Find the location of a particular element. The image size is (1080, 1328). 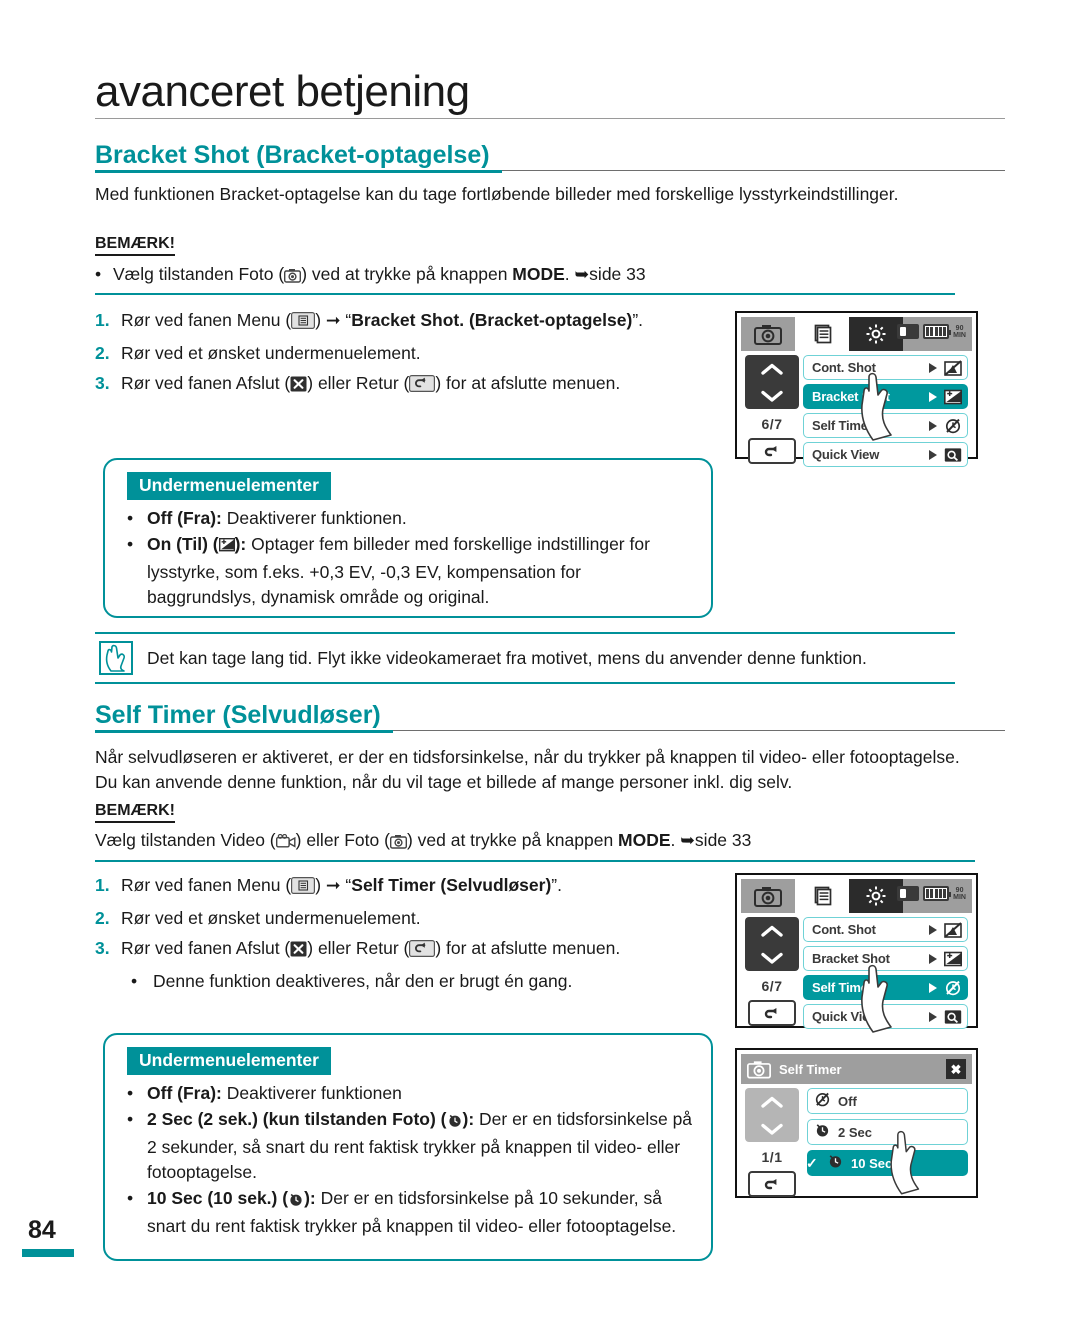

timer-2sec-icon is located at coordinates (822, 1132).